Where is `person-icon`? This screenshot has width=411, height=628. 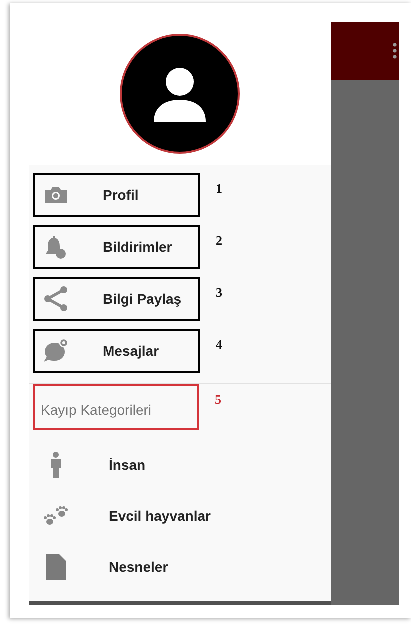 person-icon is located at coordinates (56, 465).